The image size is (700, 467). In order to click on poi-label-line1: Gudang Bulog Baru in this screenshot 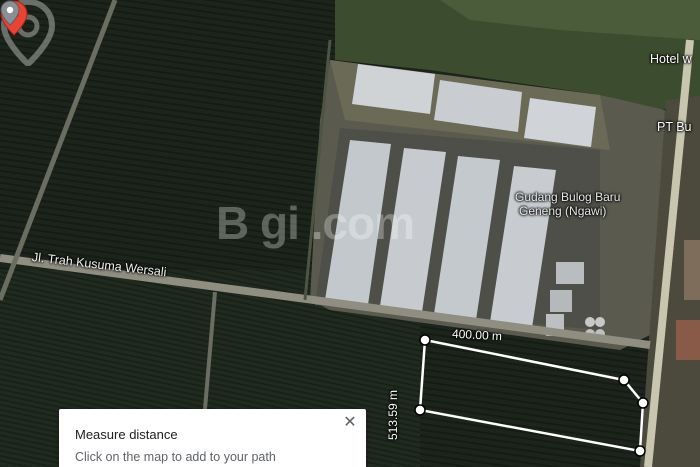, I will do `click(568, 197)`.